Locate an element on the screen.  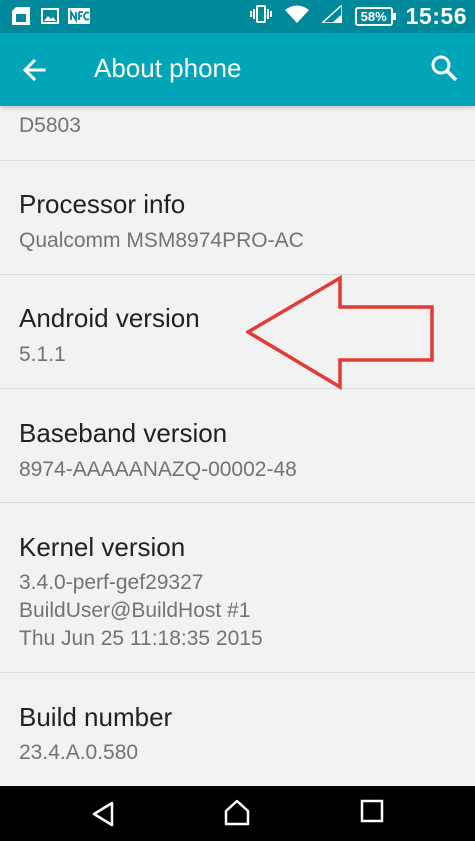
app-bar: About phone is located at coordinates (237, 69).